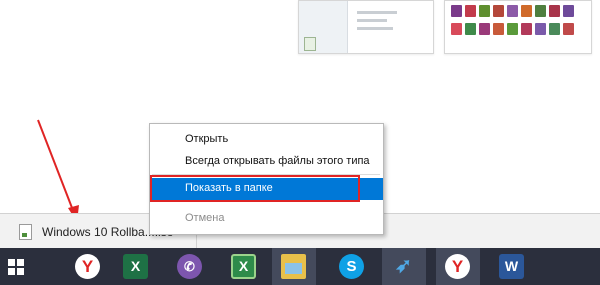  What do you see at coordinates (16, 267) in the screenshot?
I see `windows-start-icon` at bounding box center [16, 267].